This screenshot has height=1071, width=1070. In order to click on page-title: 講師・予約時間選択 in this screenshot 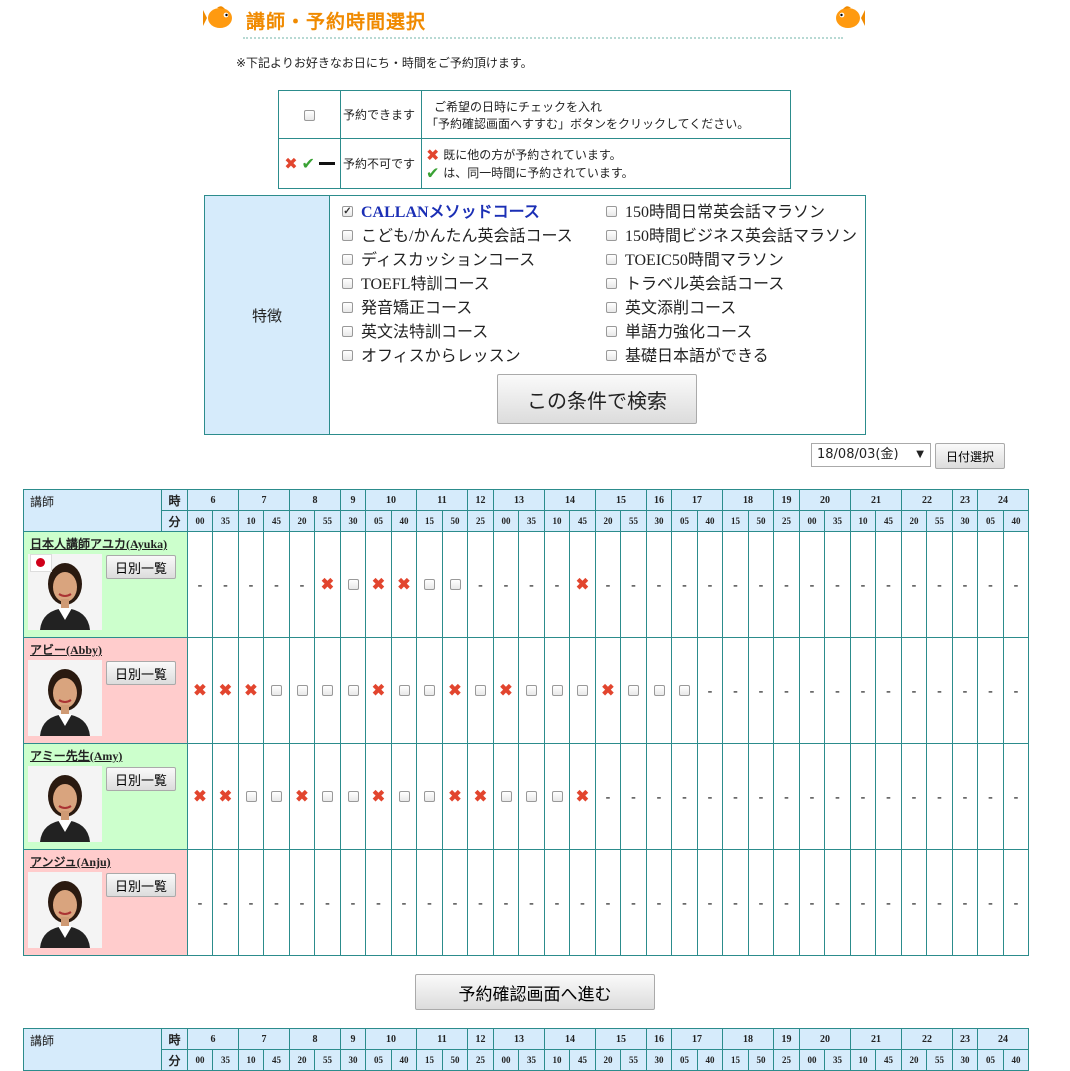, I will do `click(336, 22)`.